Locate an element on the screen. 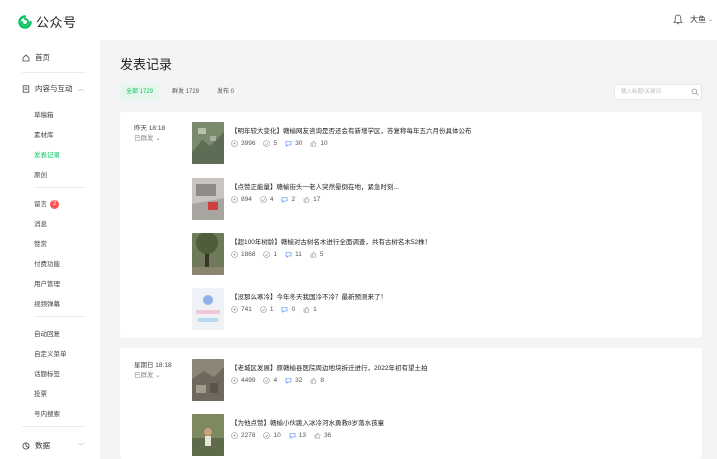 Image resolution: width=717 pixels, height=459 pixels. article-stats: 894 4 2 17 is located at coordinates (279, 199).